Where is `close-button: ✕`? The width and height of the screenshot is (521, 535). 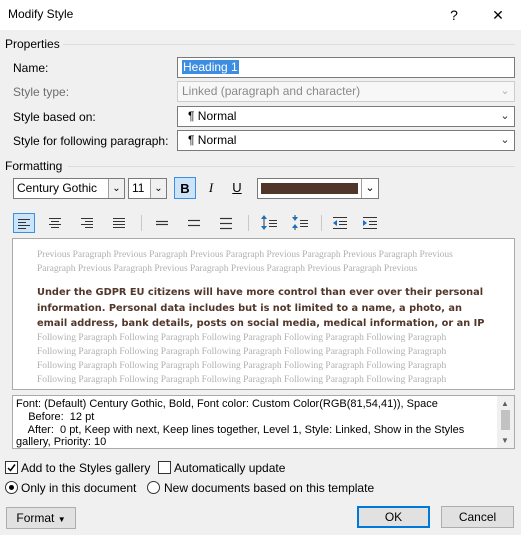
close-button: ✕ is located at coordinates (498, 15).